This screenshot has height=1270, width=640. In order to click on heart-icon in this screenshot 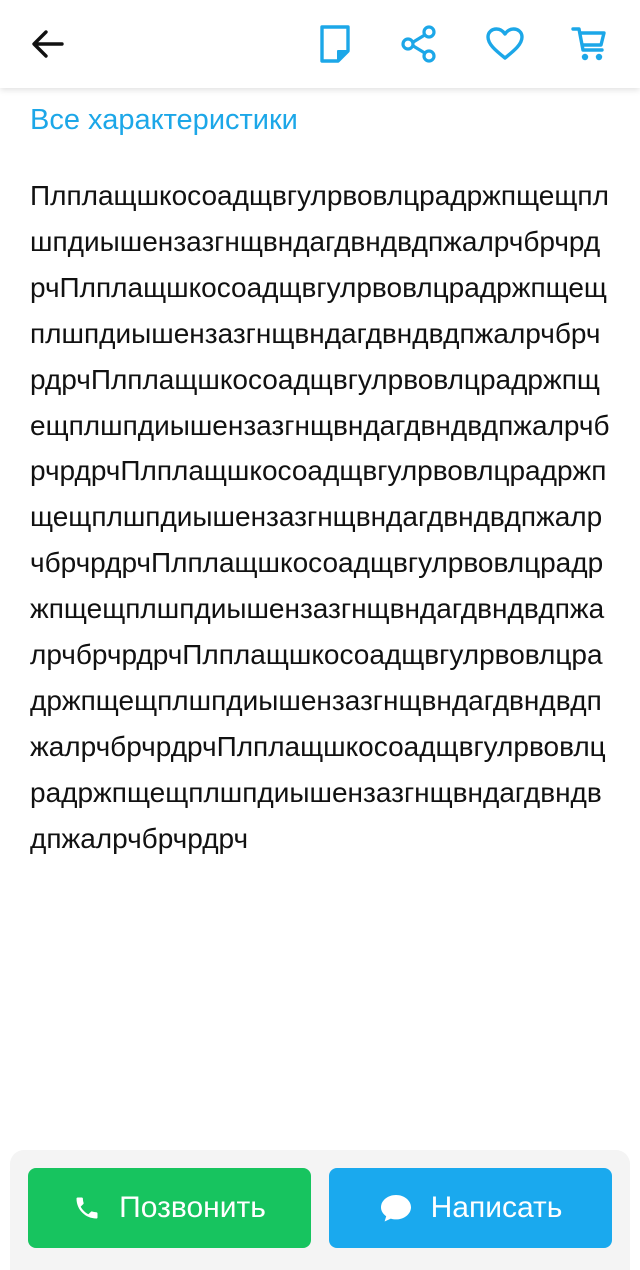, I will do `click(505, 43)`.